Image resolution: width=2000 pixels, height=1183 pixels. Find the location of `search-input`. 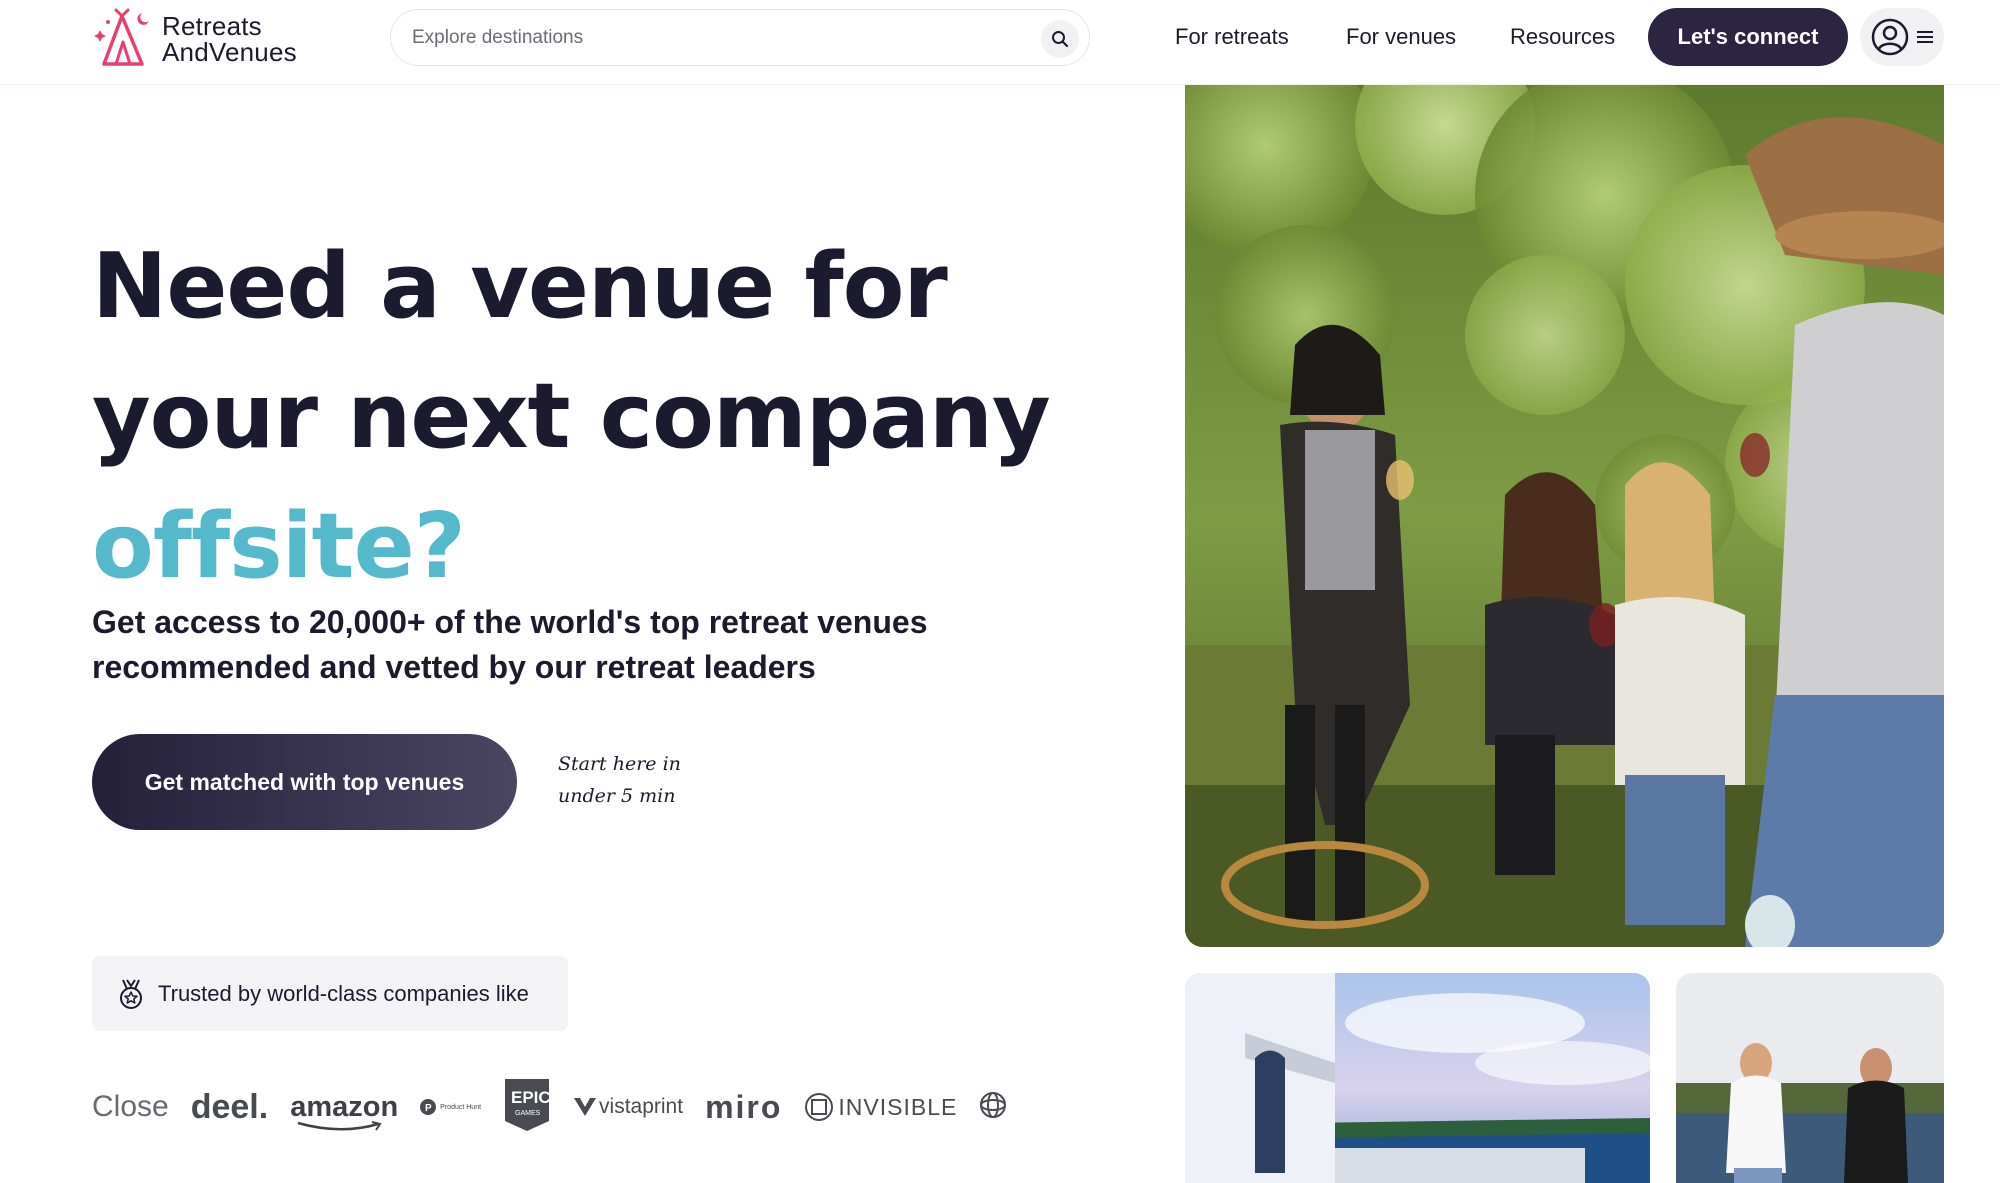

search-input is located at coordinates (692, 37).